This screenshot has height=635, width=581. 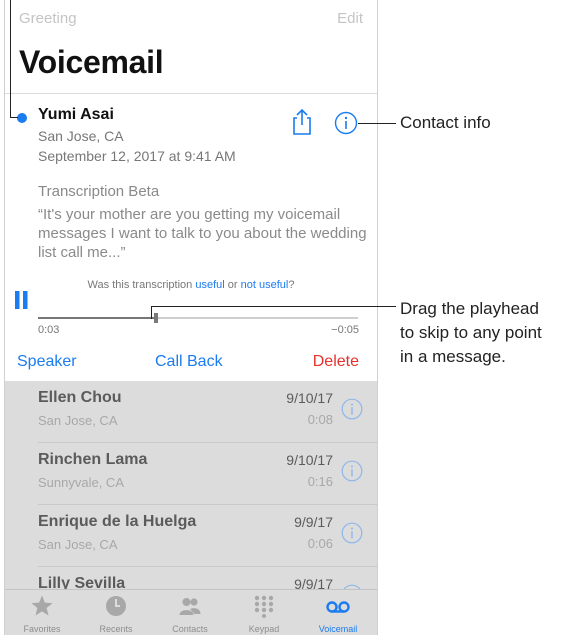 I want to click on caller-name: Yumi Asai, so click(x=76, y=114).